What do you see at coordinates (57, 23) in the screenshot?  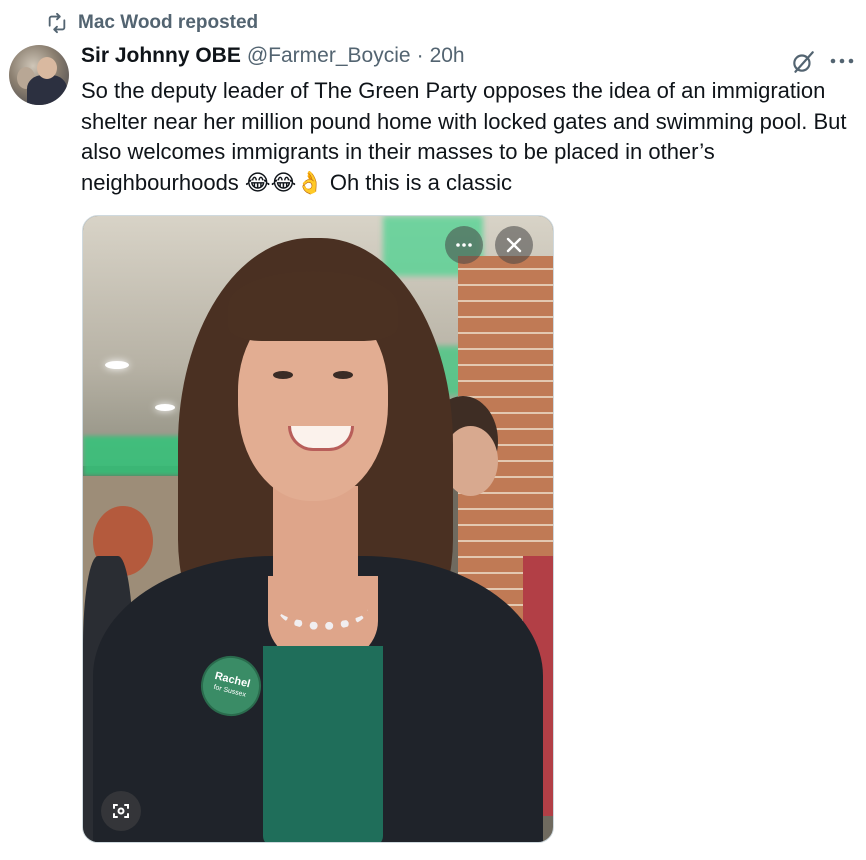 I see `repost-icon` at bounding box center [57, 23].